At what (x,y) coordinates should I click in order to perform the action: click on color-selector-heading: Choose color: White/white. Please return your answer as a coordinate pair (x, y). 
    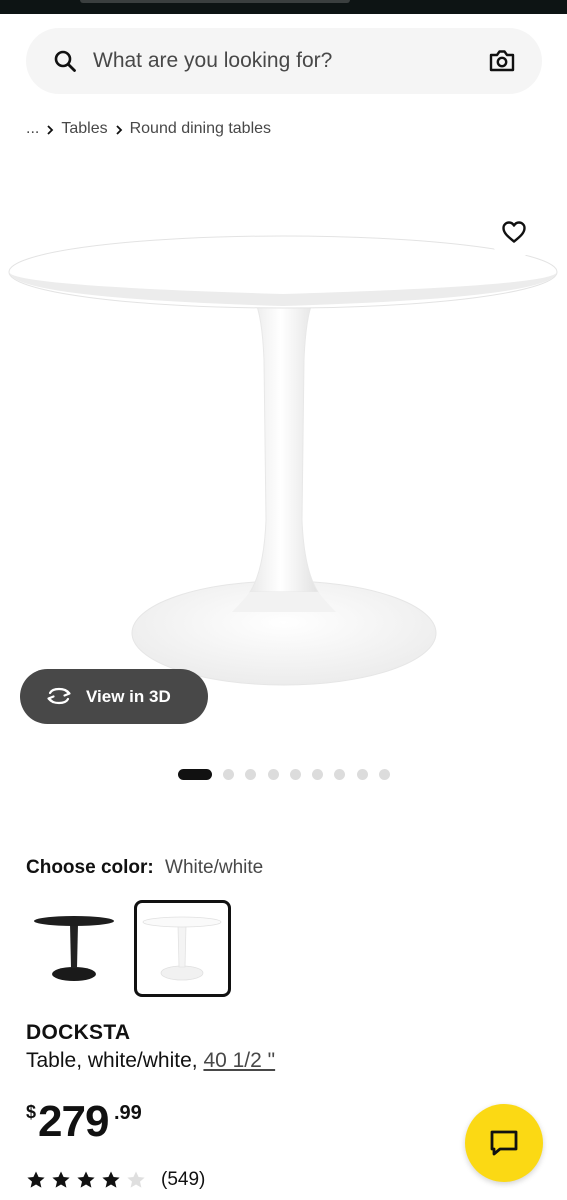
    Looking at the image, I should click on (144, 868).